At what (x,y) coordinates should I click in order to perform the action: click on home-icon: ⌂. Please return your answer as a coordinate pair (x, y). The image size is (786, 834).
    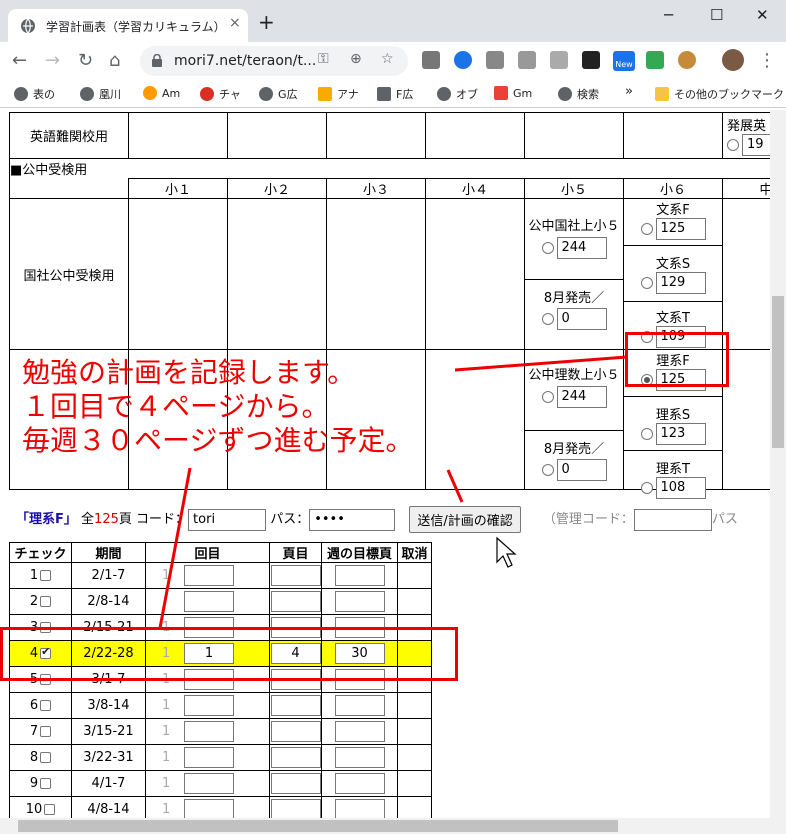
    Looking at the image, I should click on (114, 60).